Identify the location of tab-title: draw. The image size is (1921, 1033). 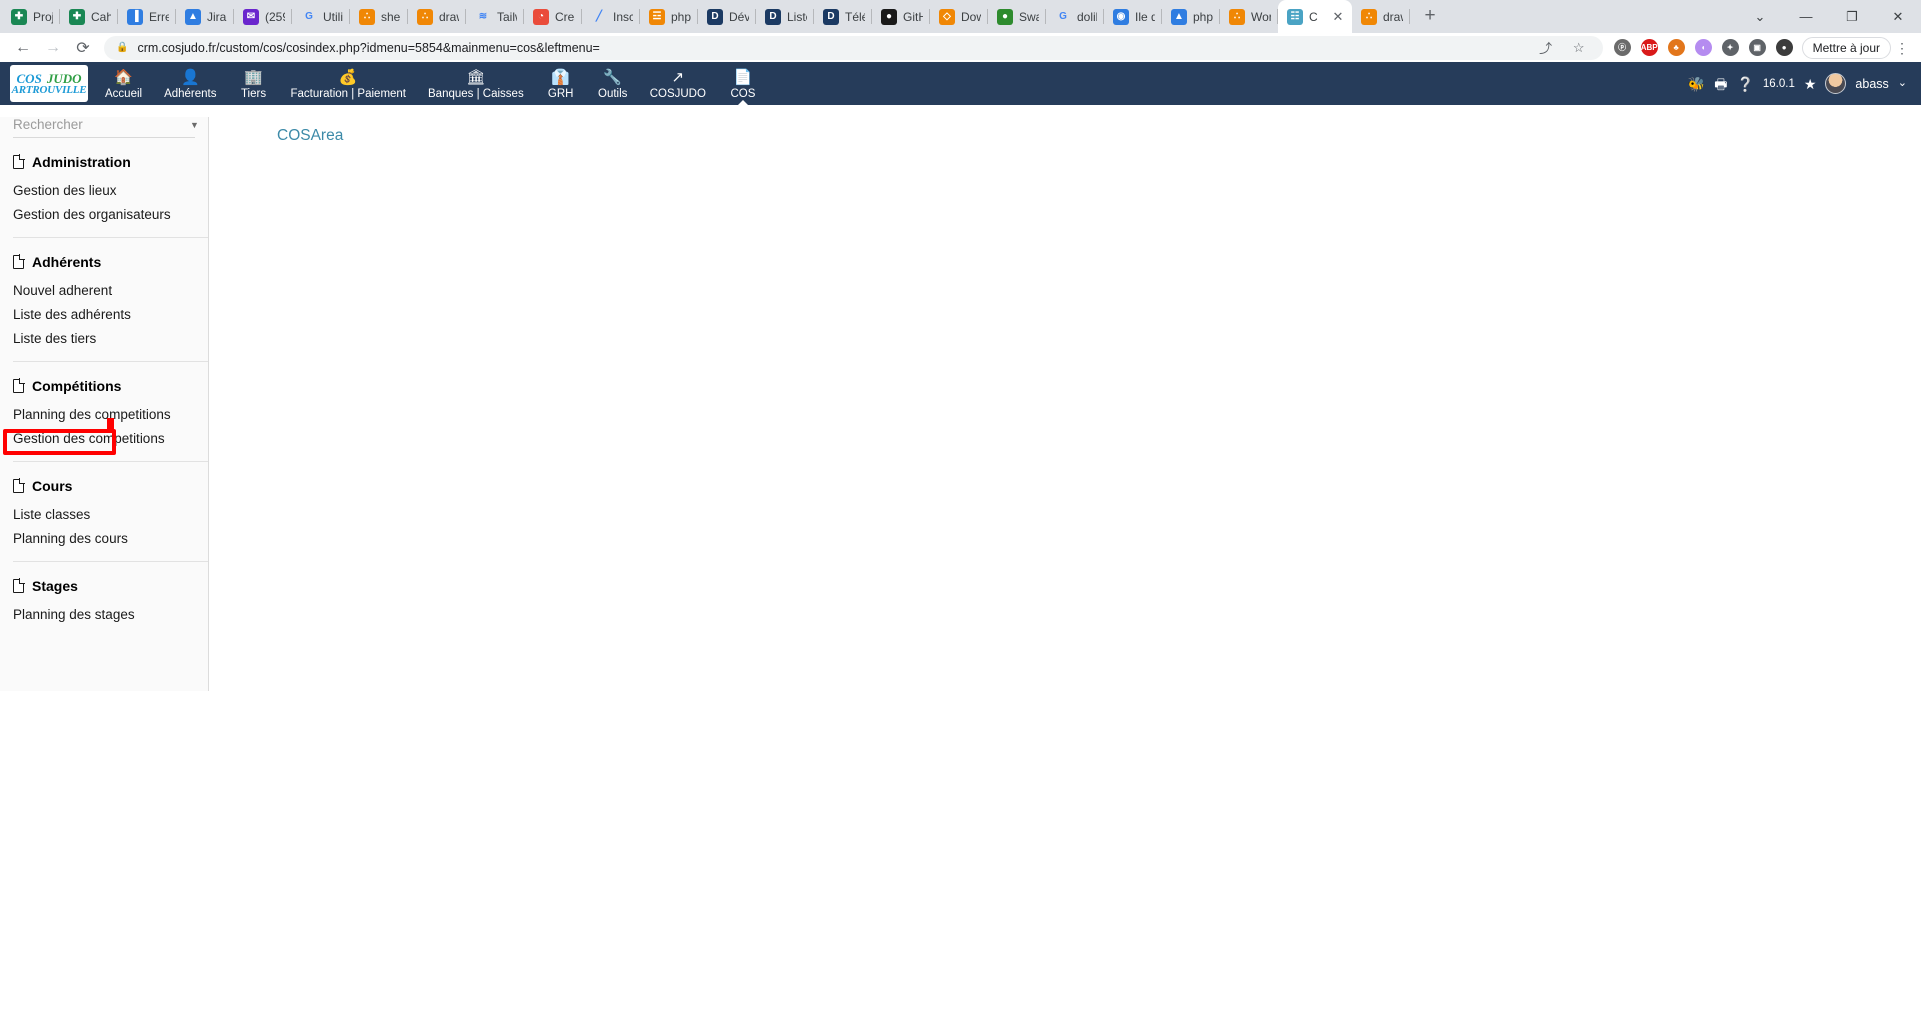
(449, 16).